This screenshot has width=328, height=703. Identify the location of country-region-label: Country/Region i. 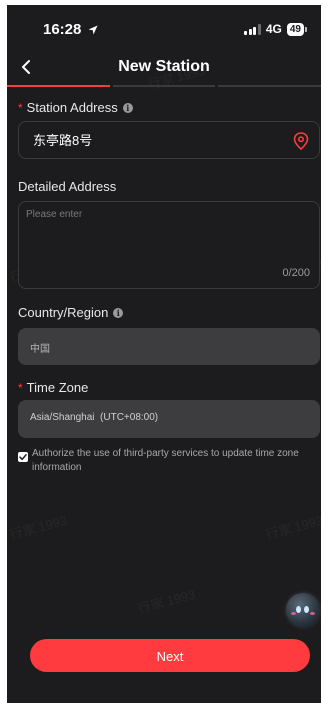
(71, 312).